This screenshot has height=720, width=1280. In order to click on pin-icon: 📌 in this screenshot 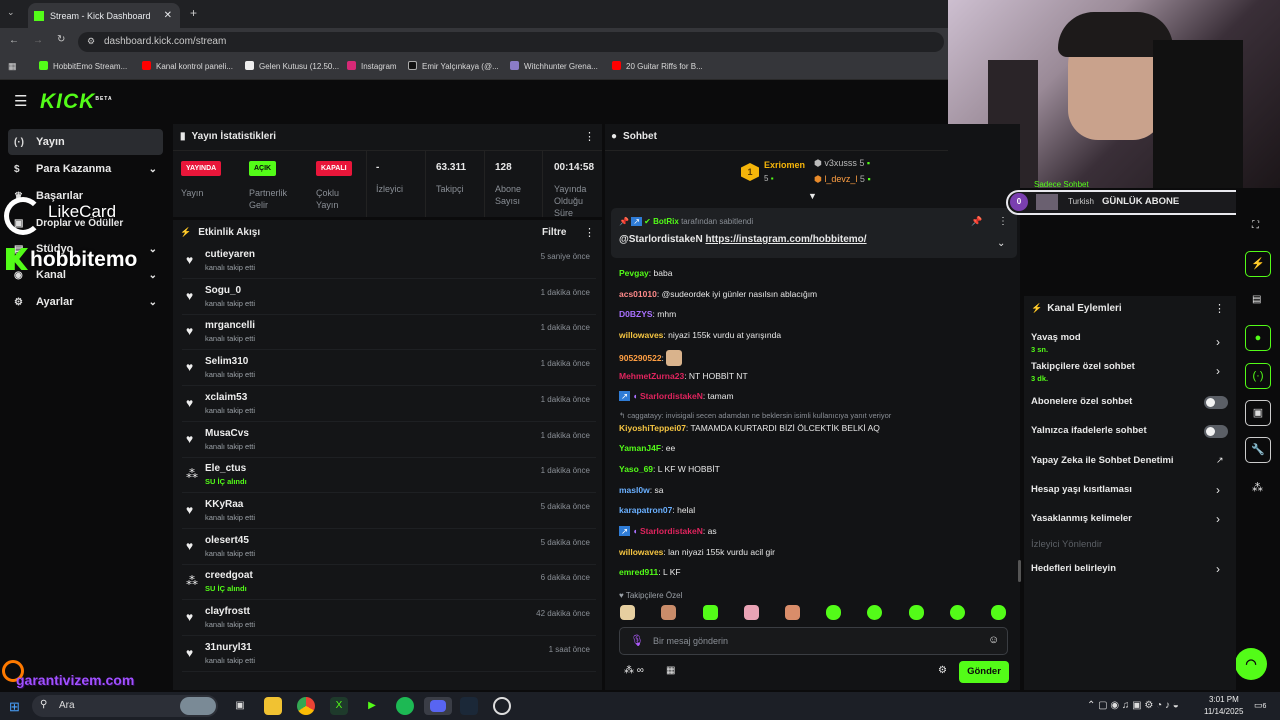, I will do `click(976, 221)`.